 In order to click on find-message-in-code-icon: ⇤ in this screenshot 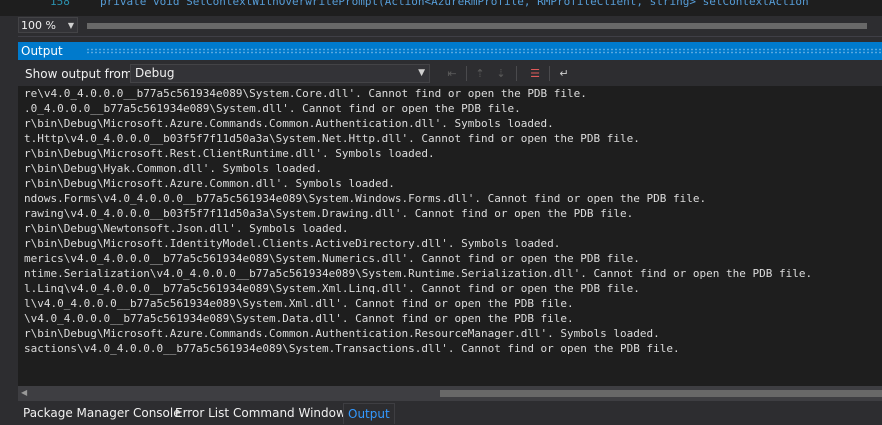, I will do `click(452, 73)`.